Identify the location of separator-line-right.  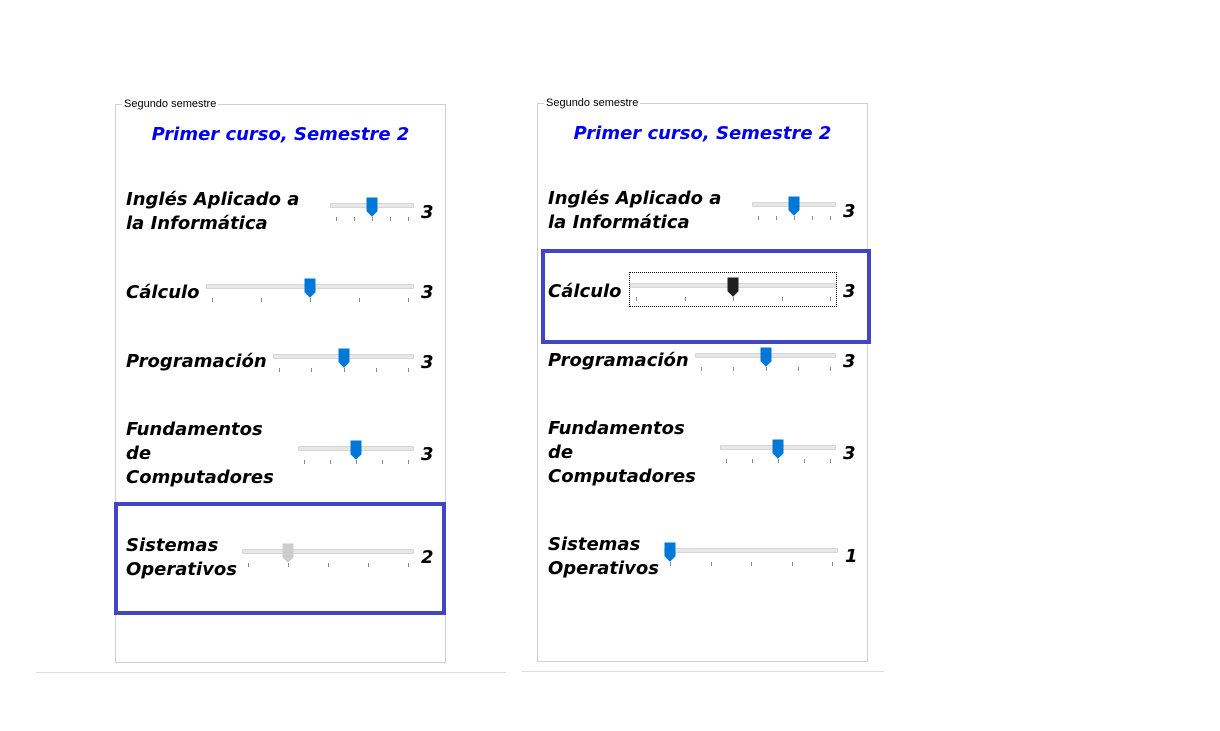
(703, 671).